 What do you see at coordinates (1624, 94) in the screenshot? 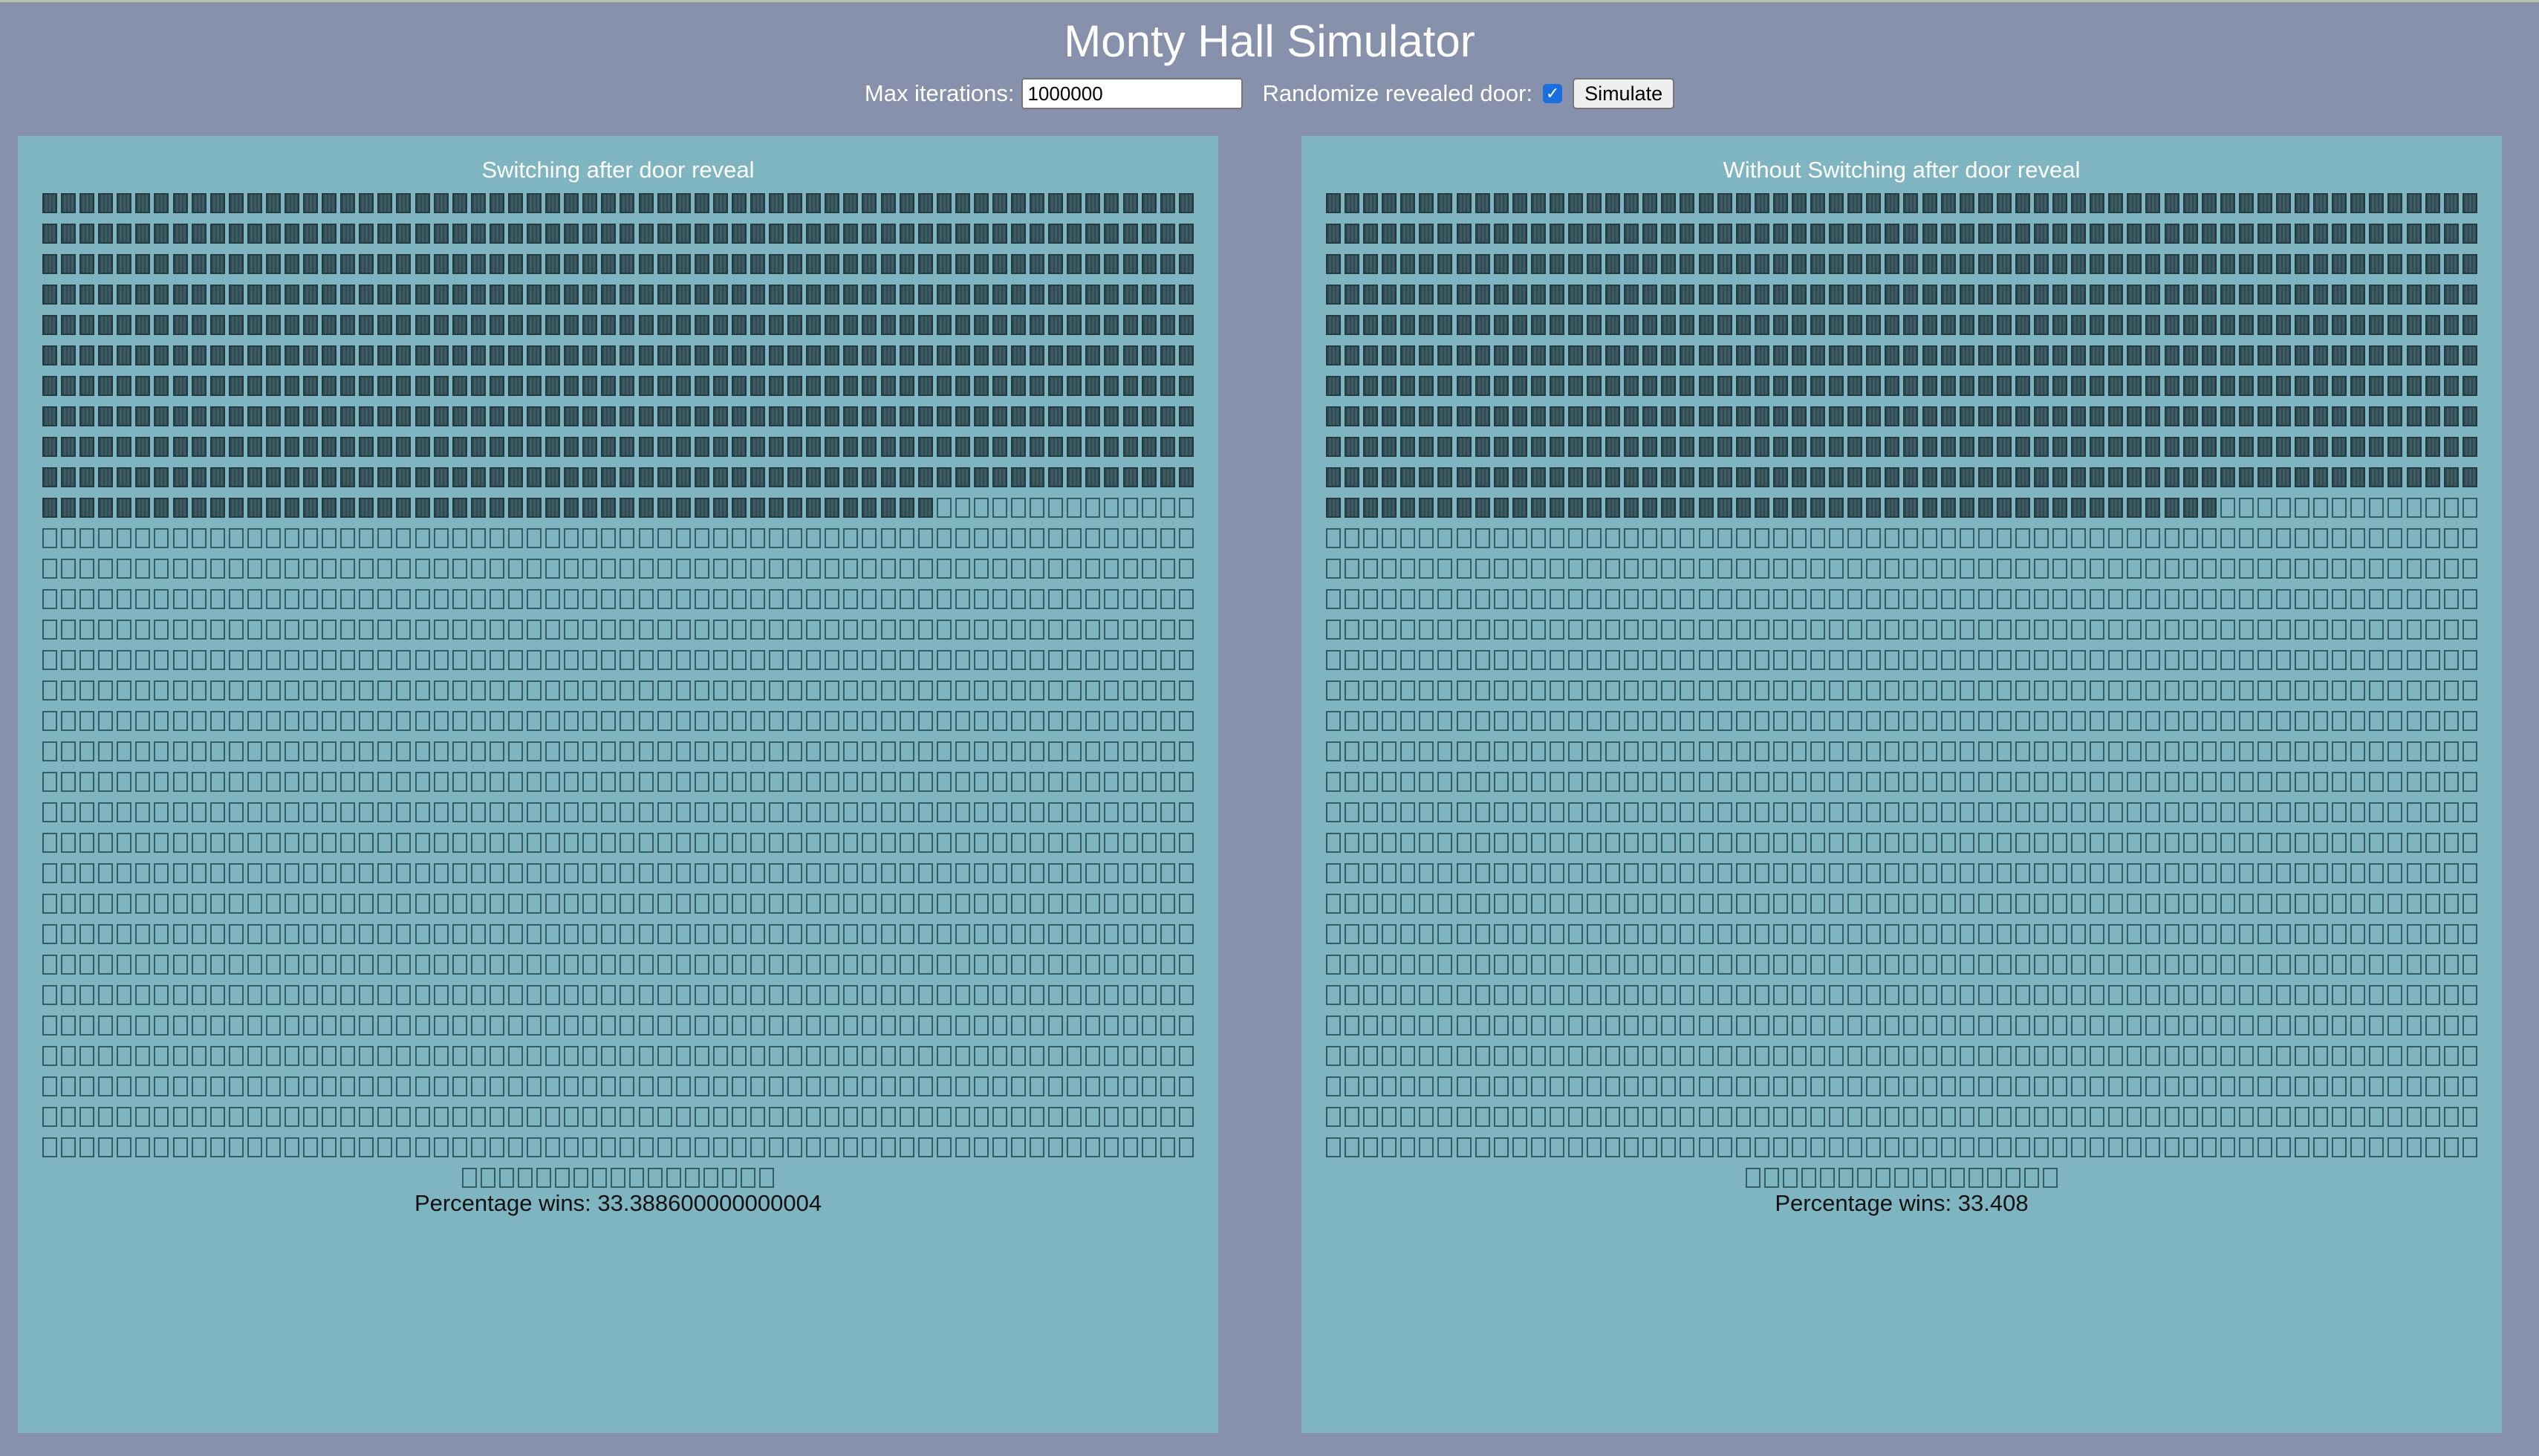
I see `simulate-button: Simulate` at bounding box center [1624, 94].